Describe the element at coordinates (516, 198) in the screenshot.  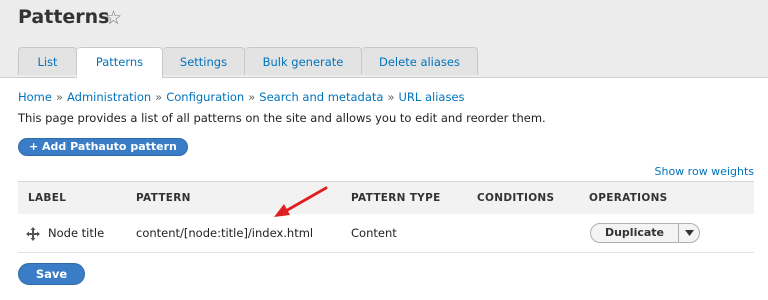
I see `header-conditions: CONDITIONS` at that location.